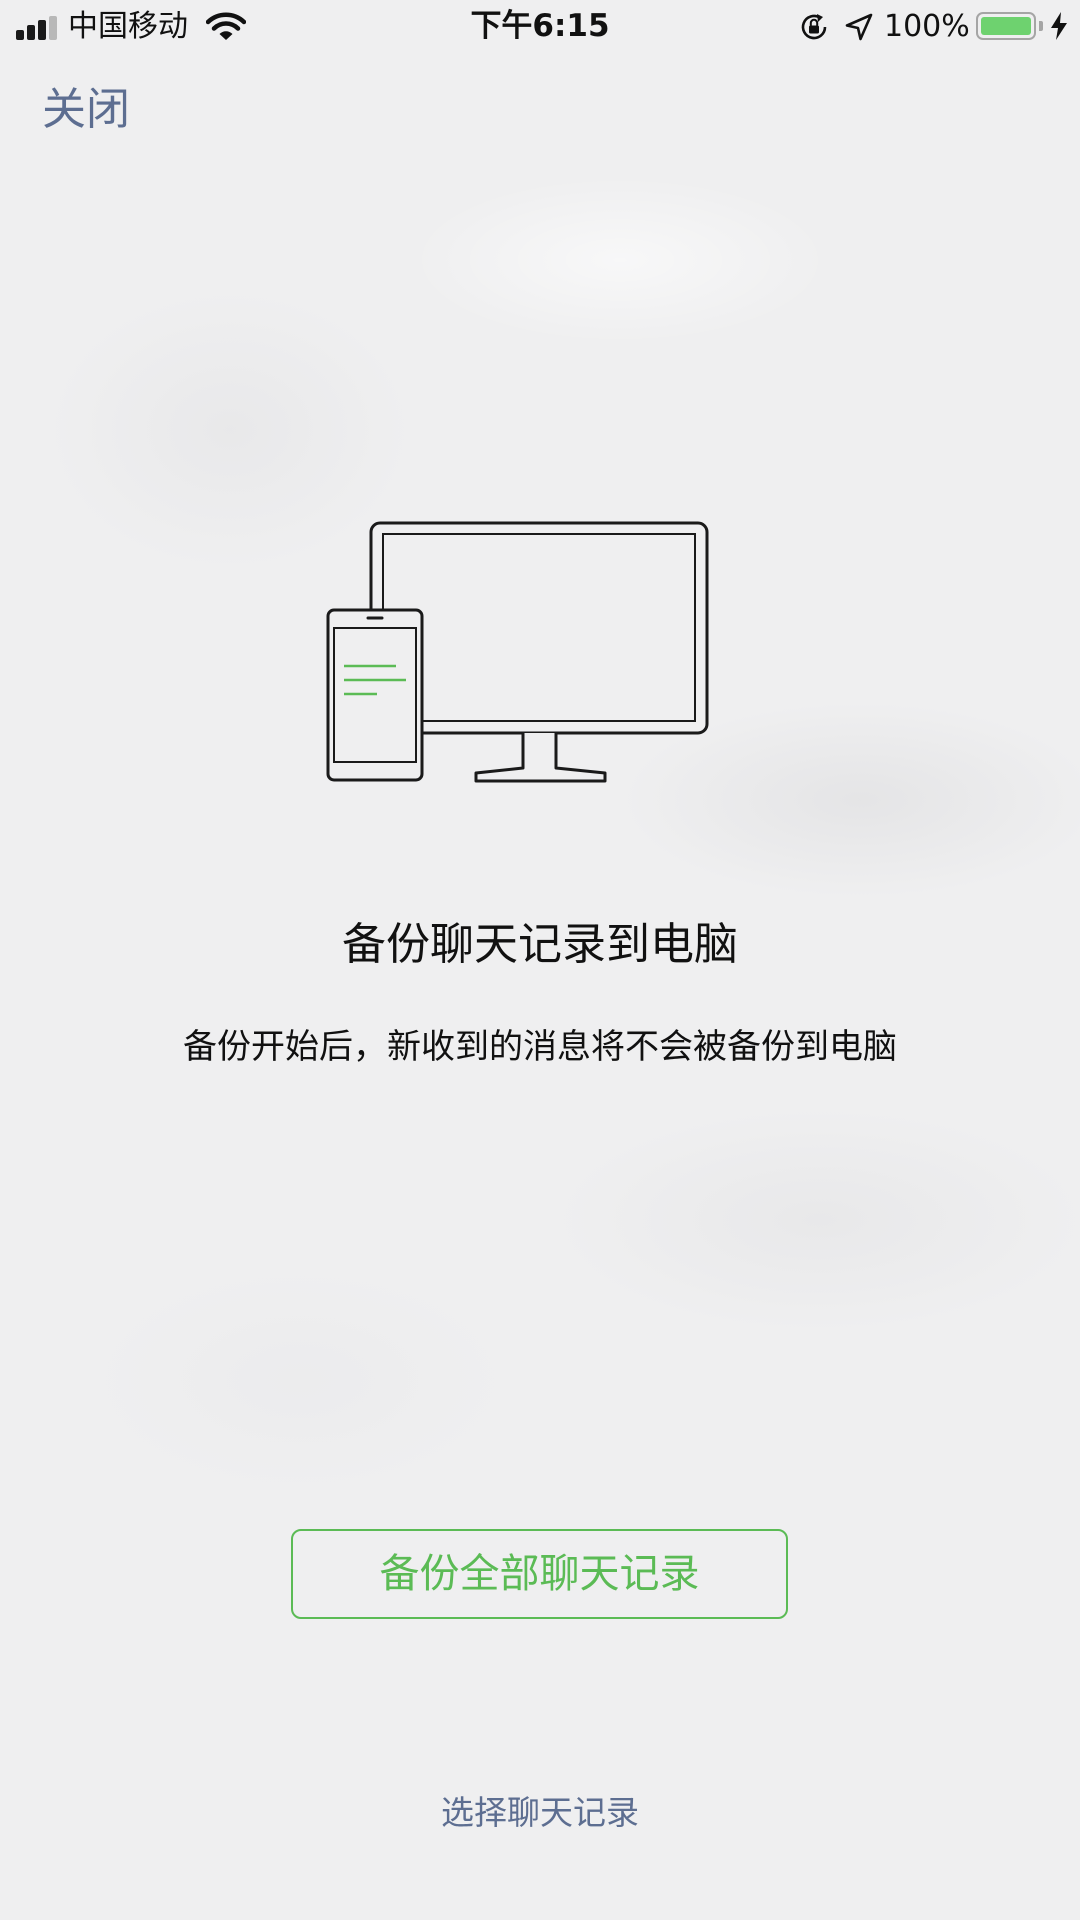  I want to click on page-title: 备份聊天记录到电脑, so click(540, 944).